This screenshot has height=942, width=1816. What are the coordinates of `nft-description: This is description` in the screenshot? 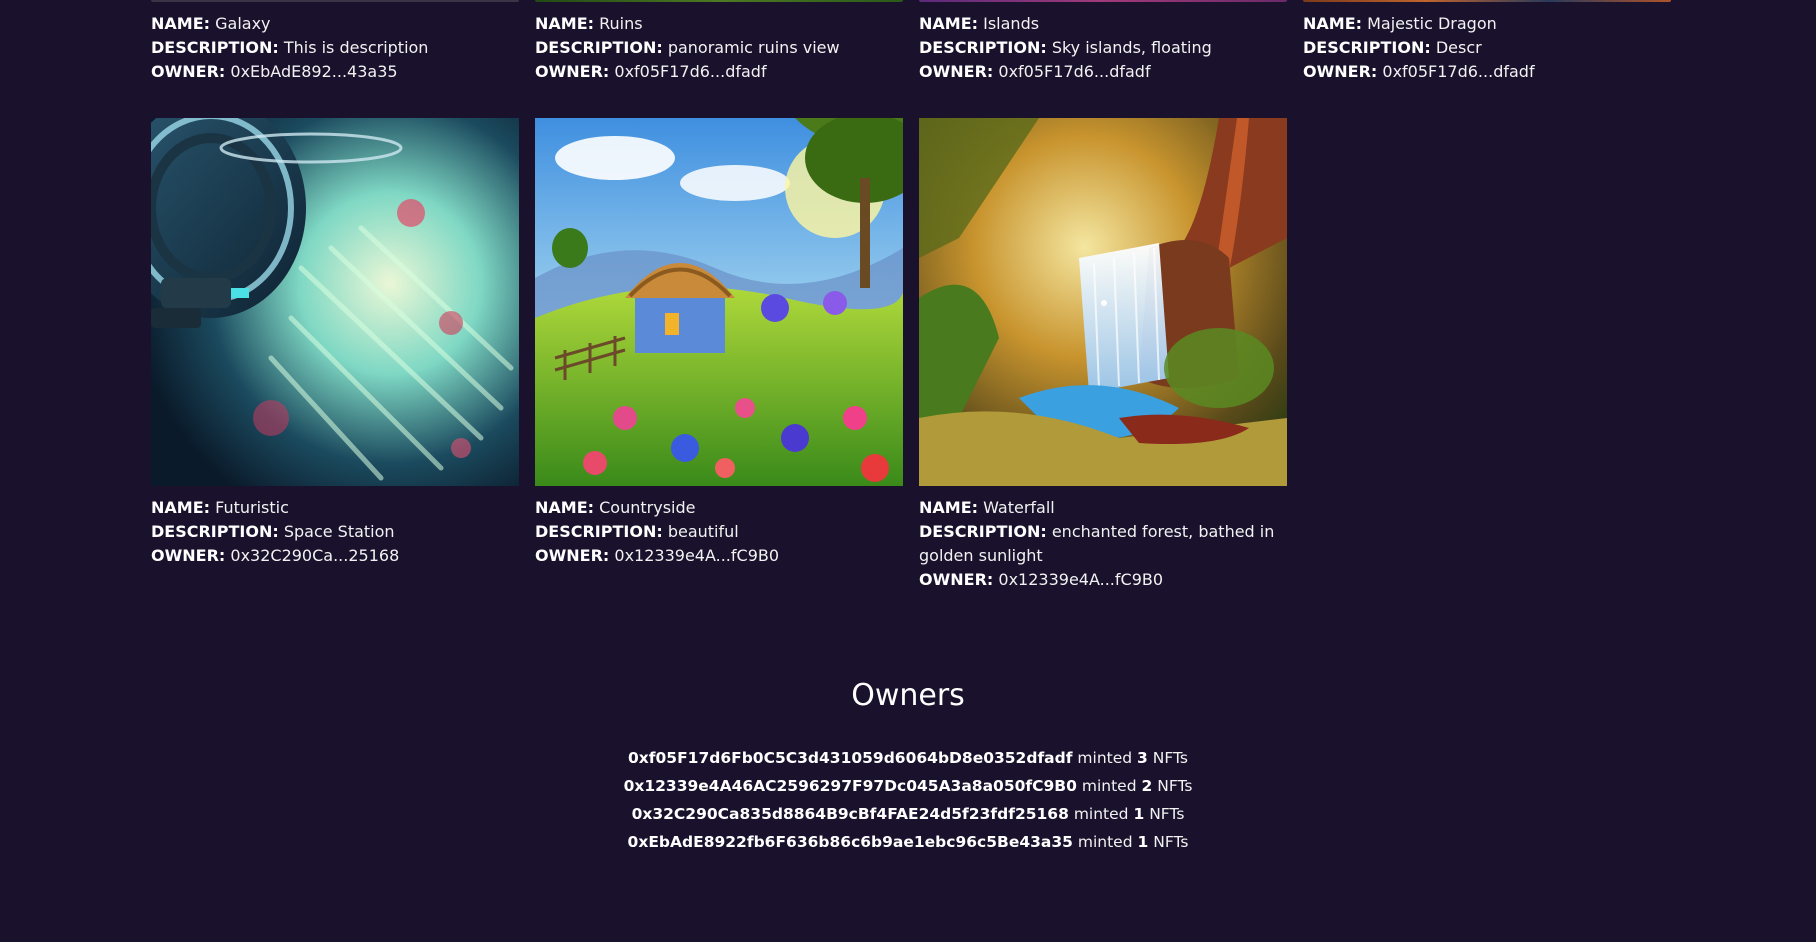 It's located at (356, 47).